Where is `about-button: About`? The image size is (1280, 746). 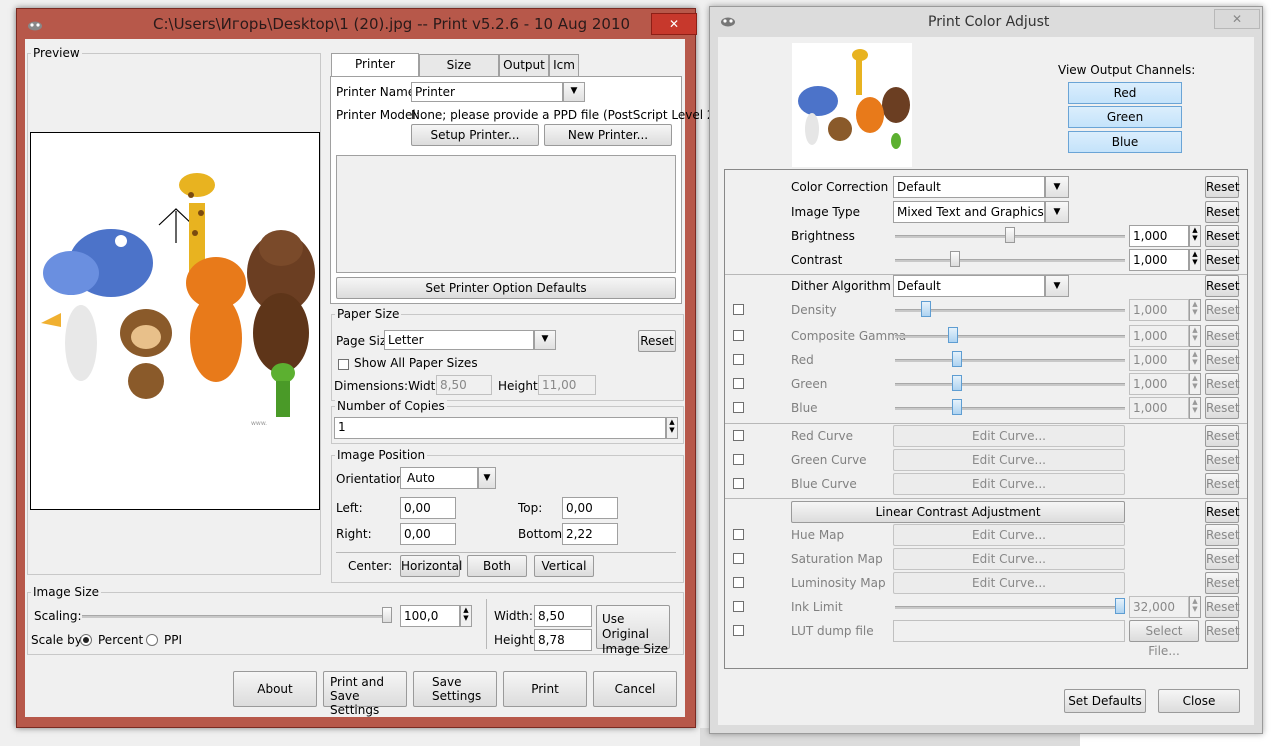 about-button: About is located at coordinates (275, 689).